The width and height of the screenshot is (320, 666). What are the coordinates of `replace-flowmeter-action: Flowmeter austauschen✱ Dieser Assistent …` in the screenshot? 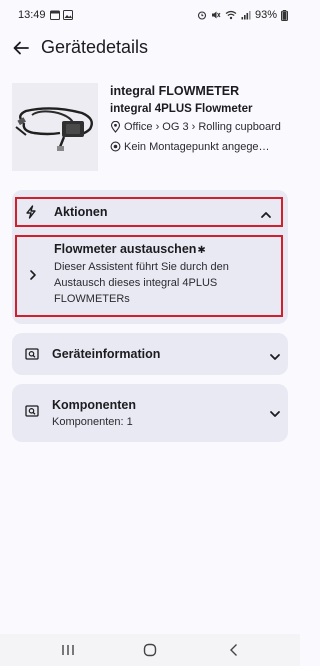 It's located at (149, 276).